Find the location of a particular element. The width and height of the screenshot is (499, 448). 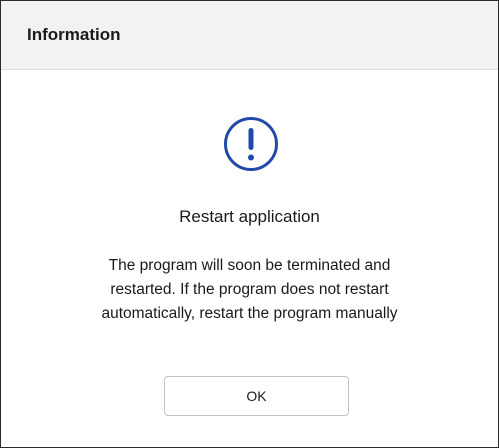

exclamation-circle-icon is located at coordinates (251, 144).